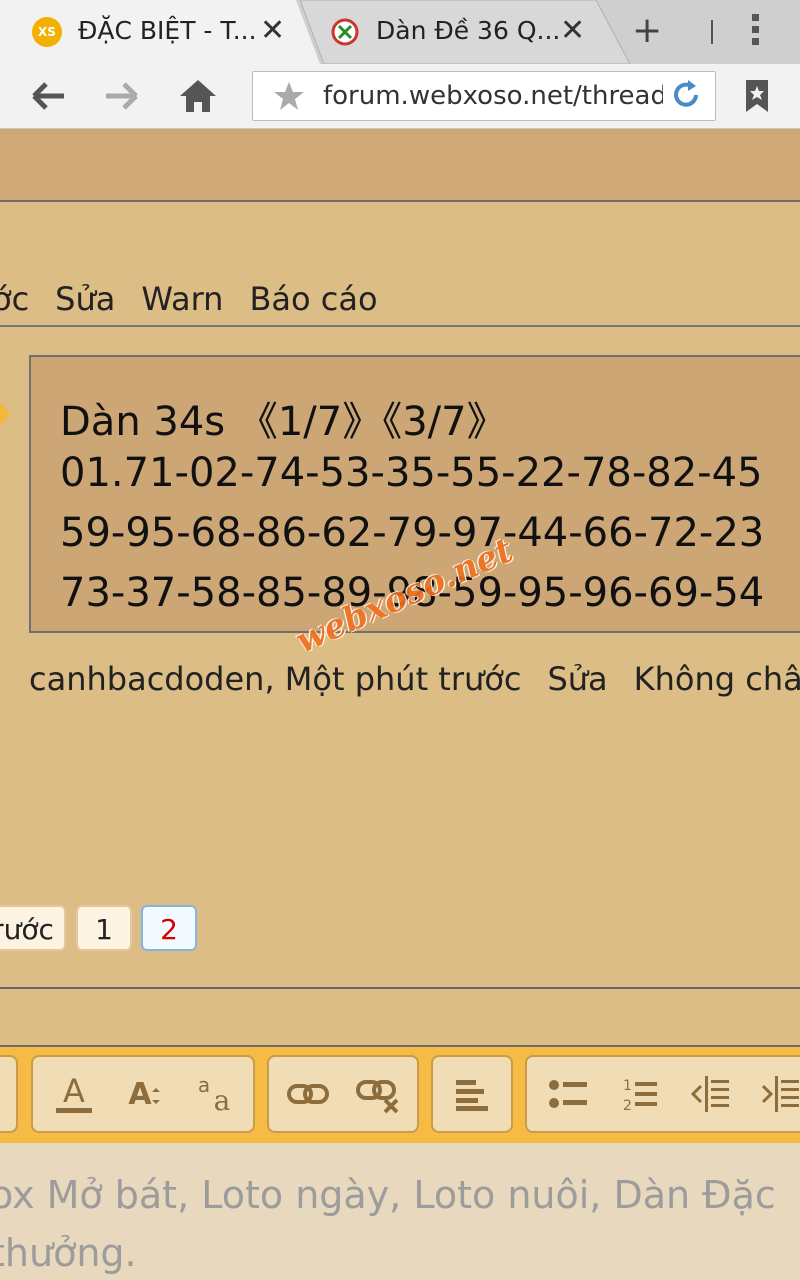 Image resolution: width=800 pixels, height=1280 pixels. What do you see at coordinates (647, 30) in the screenshot?
I see `new-tab-icon: +` at bounding box center [647, 30].